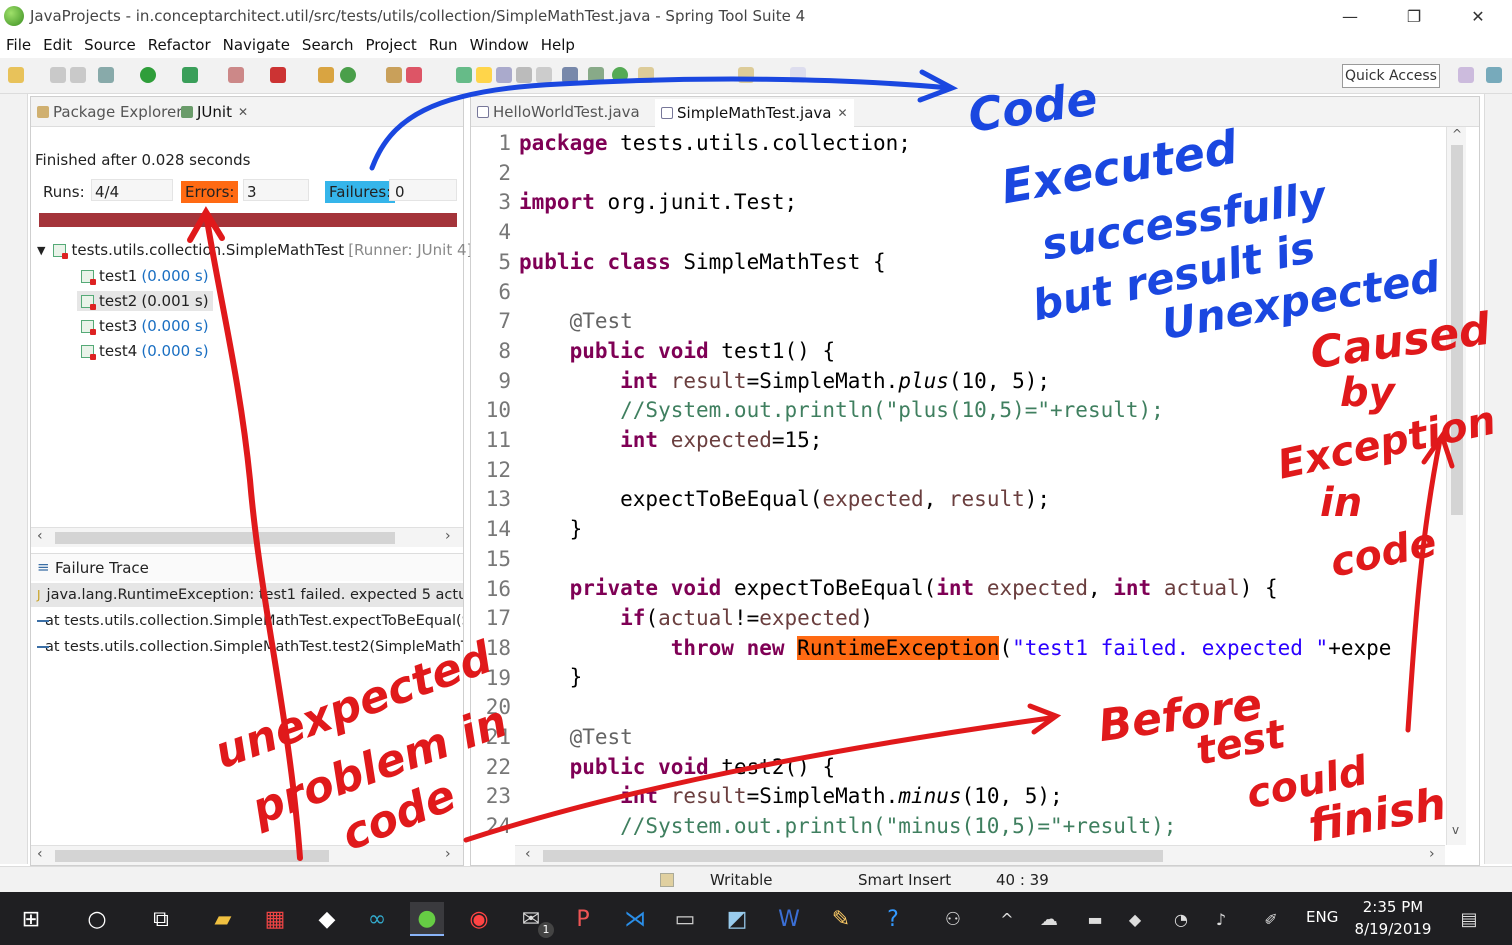 This screenshot has height=945, width=1512. Describe the element at coordinates (570, 75) in the screenshot. I see `console-icon` at that location.